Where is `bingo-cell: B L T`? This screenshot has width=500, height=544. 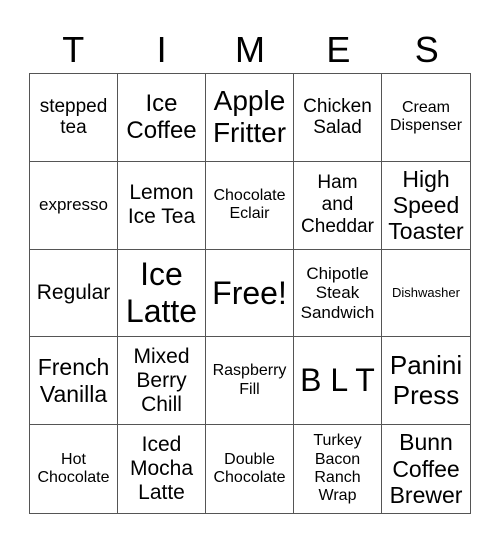
bingo-cell: B L T is located at coordinates (338, 381).